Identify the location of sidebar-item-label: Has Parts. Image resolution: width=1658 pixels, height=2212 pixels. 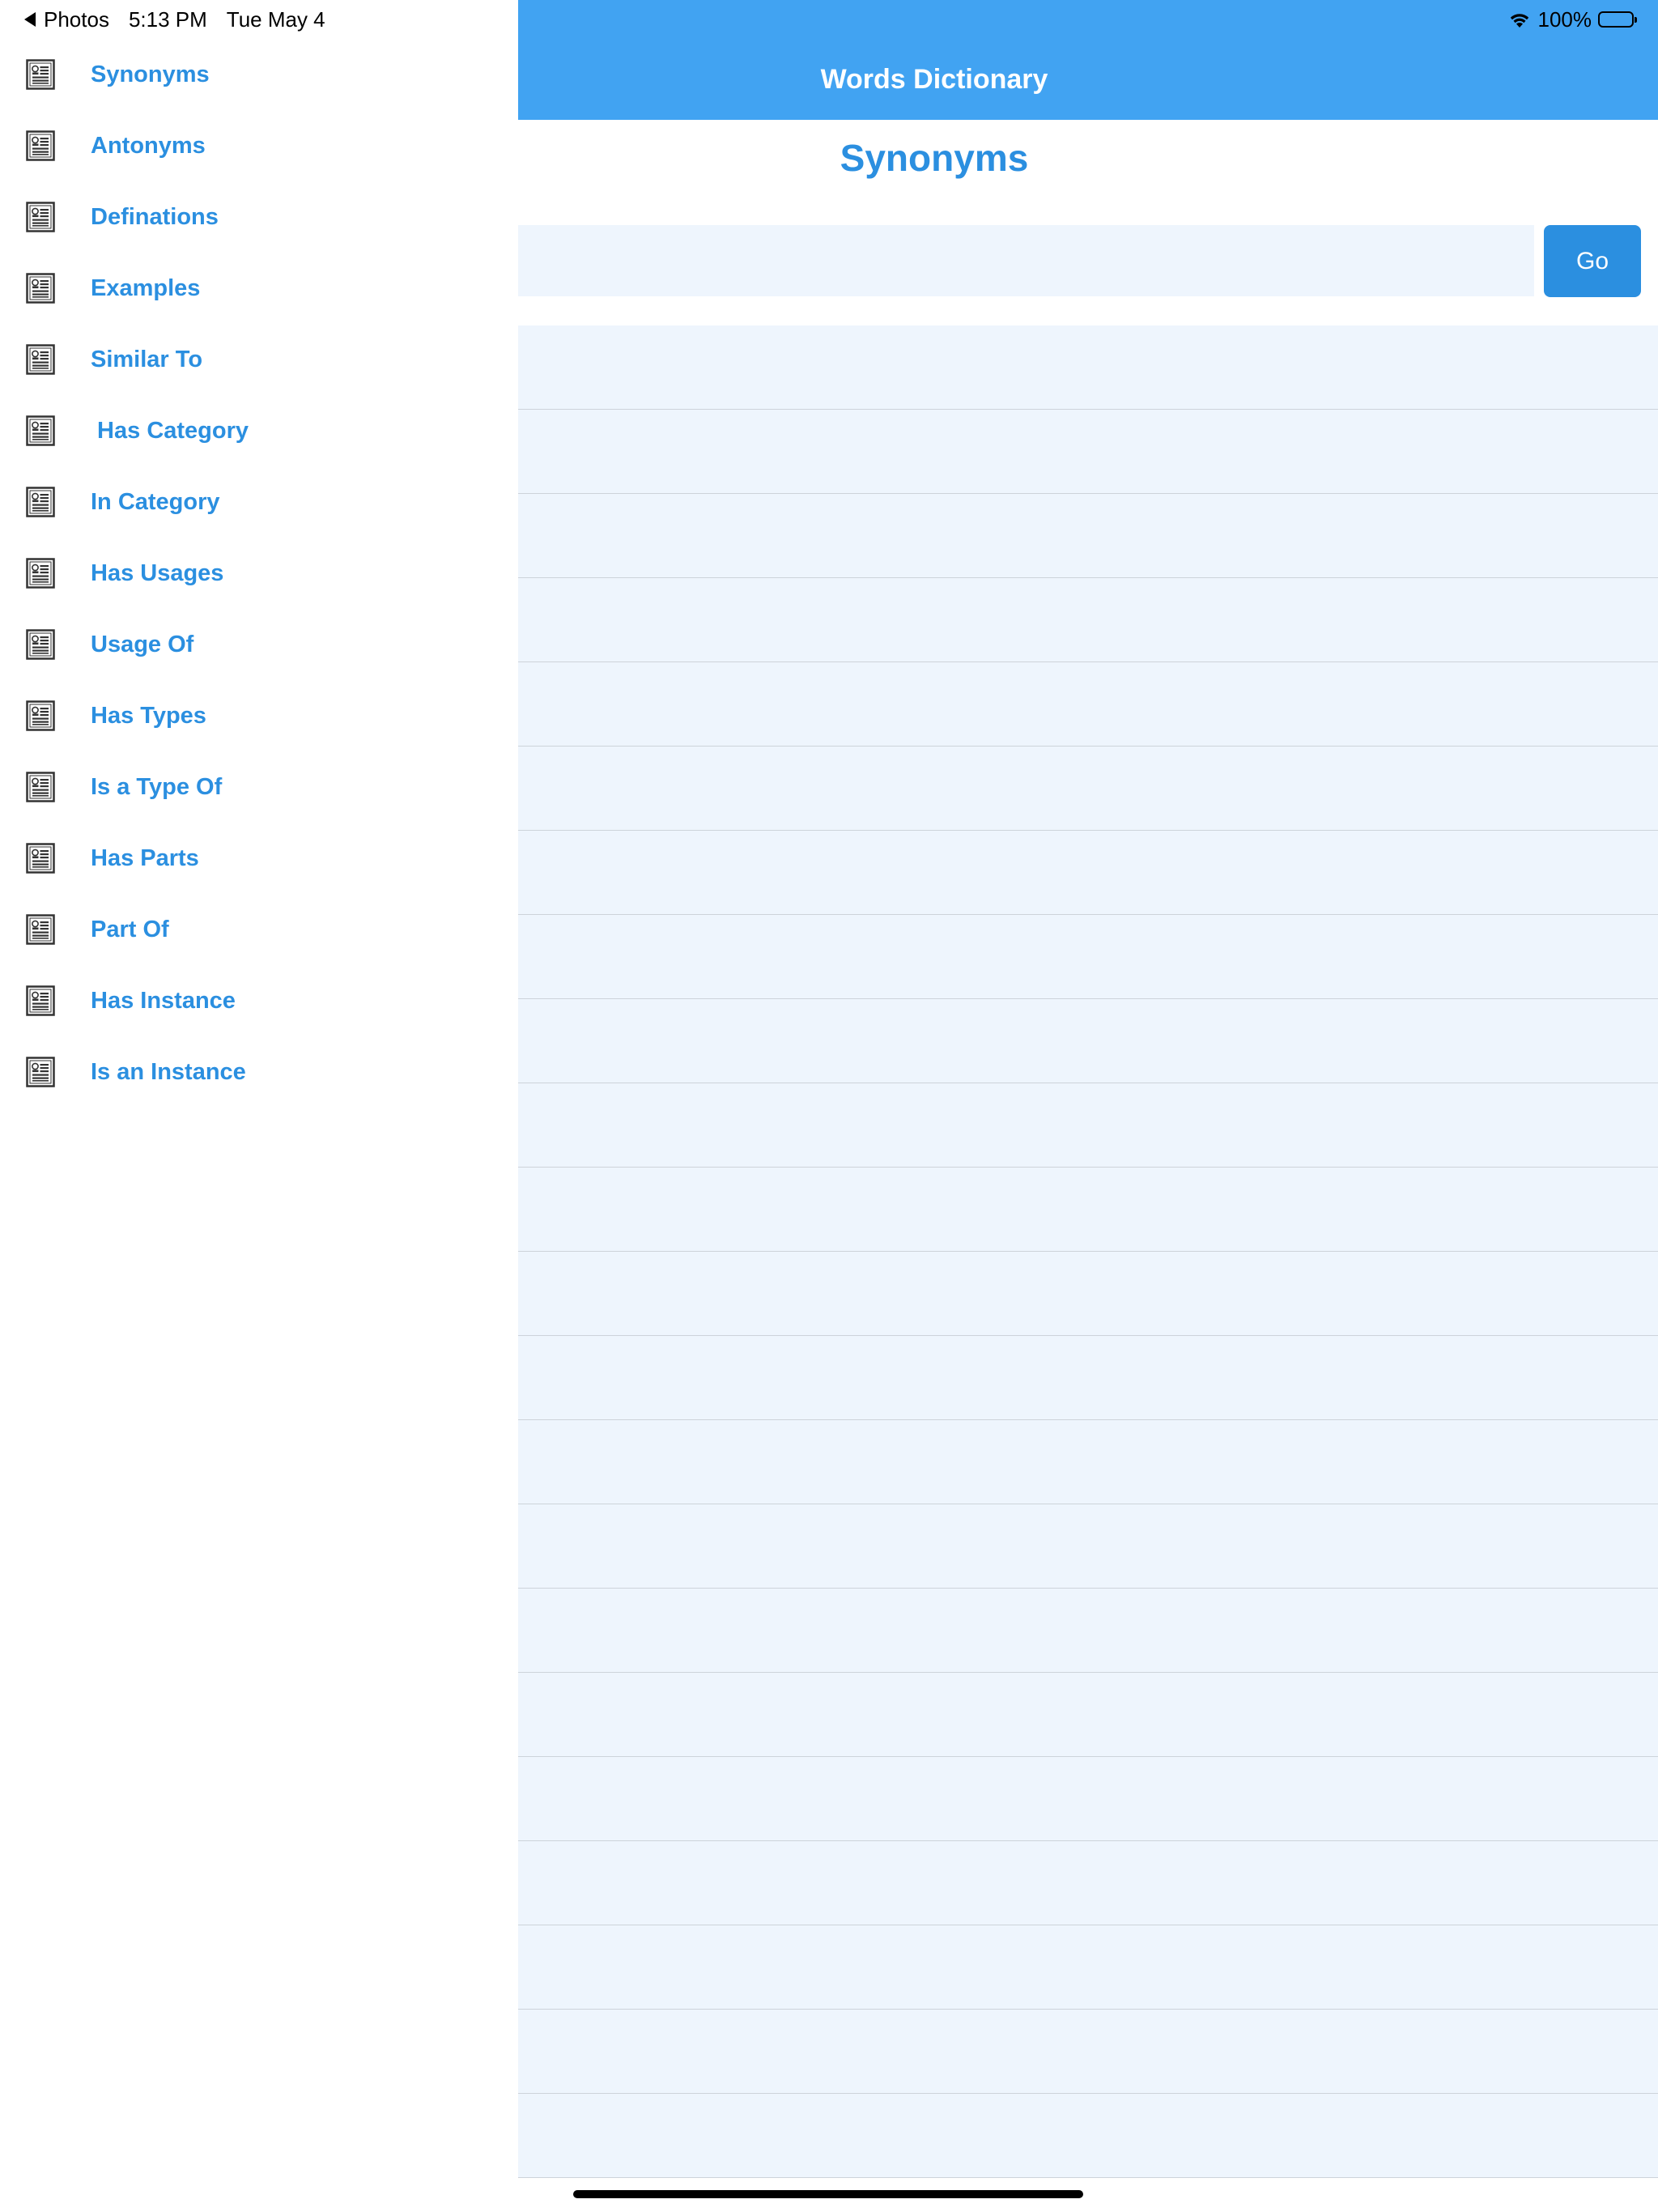
(145, 858).